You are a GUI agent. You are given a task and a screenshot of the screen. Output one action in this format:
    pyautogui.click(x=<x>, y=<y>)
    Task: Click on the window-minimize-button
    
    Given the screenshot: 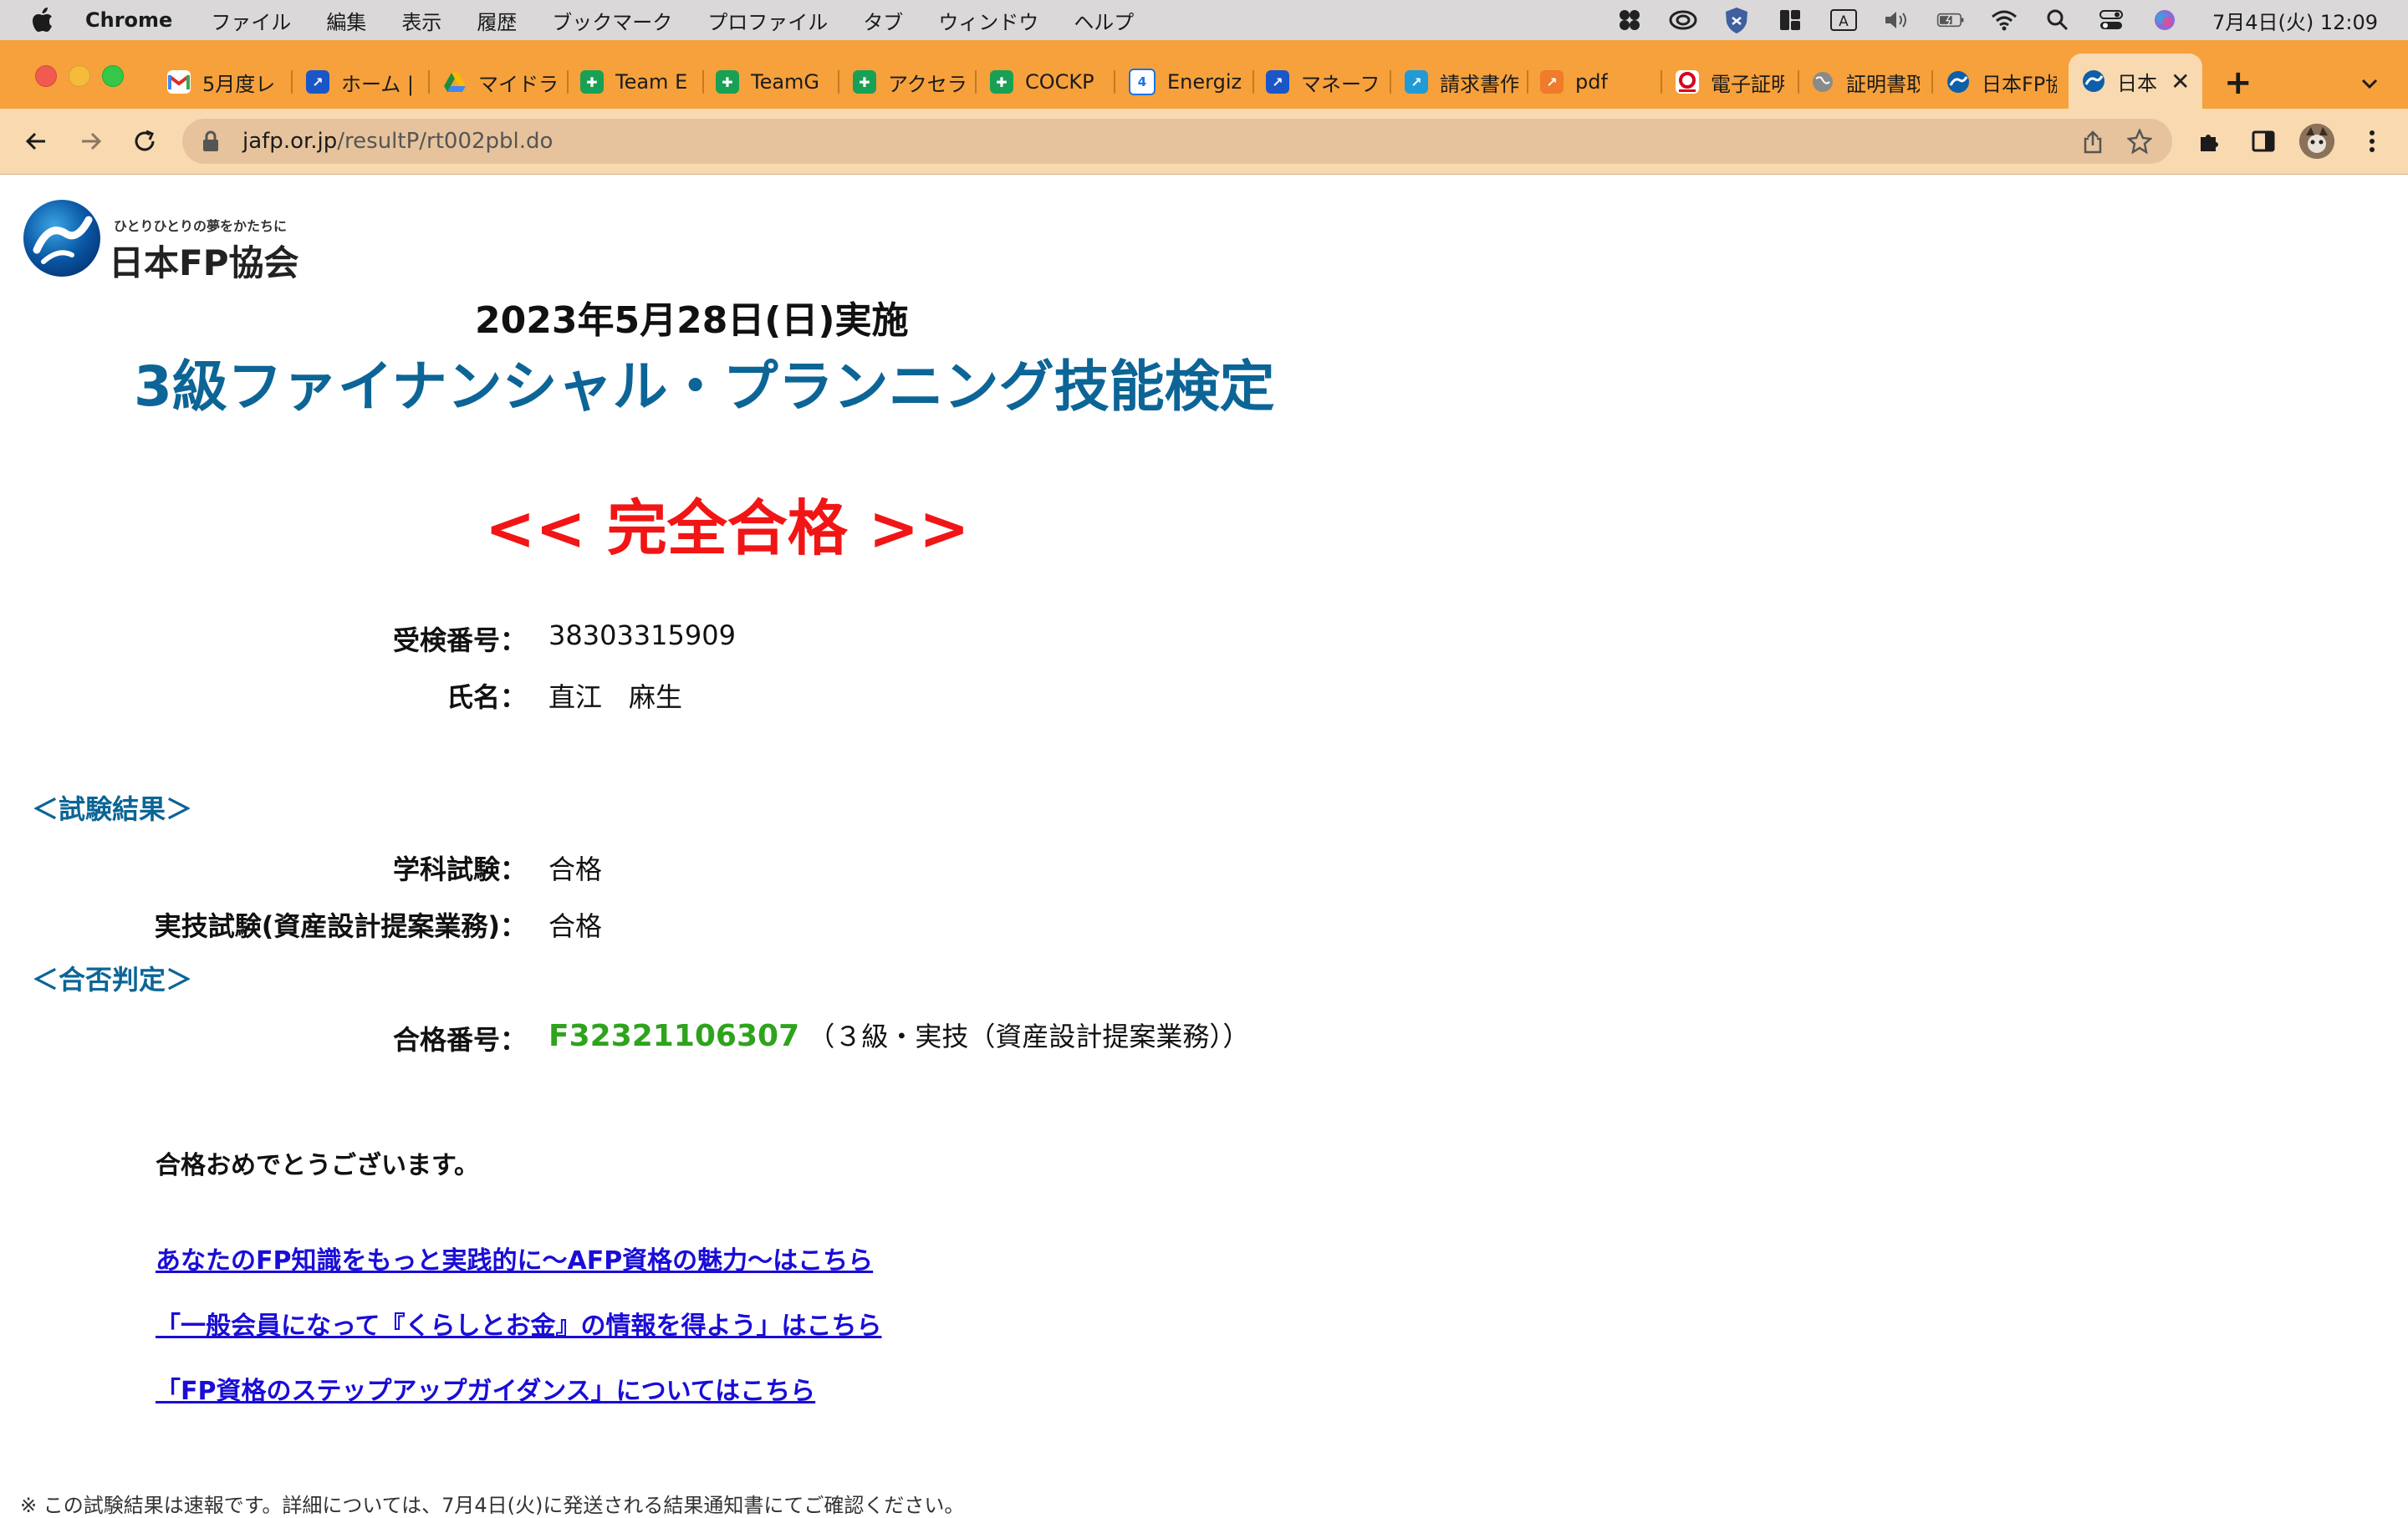 What is the action you would take?
    pyautogui.click(x=80, y=76)
    